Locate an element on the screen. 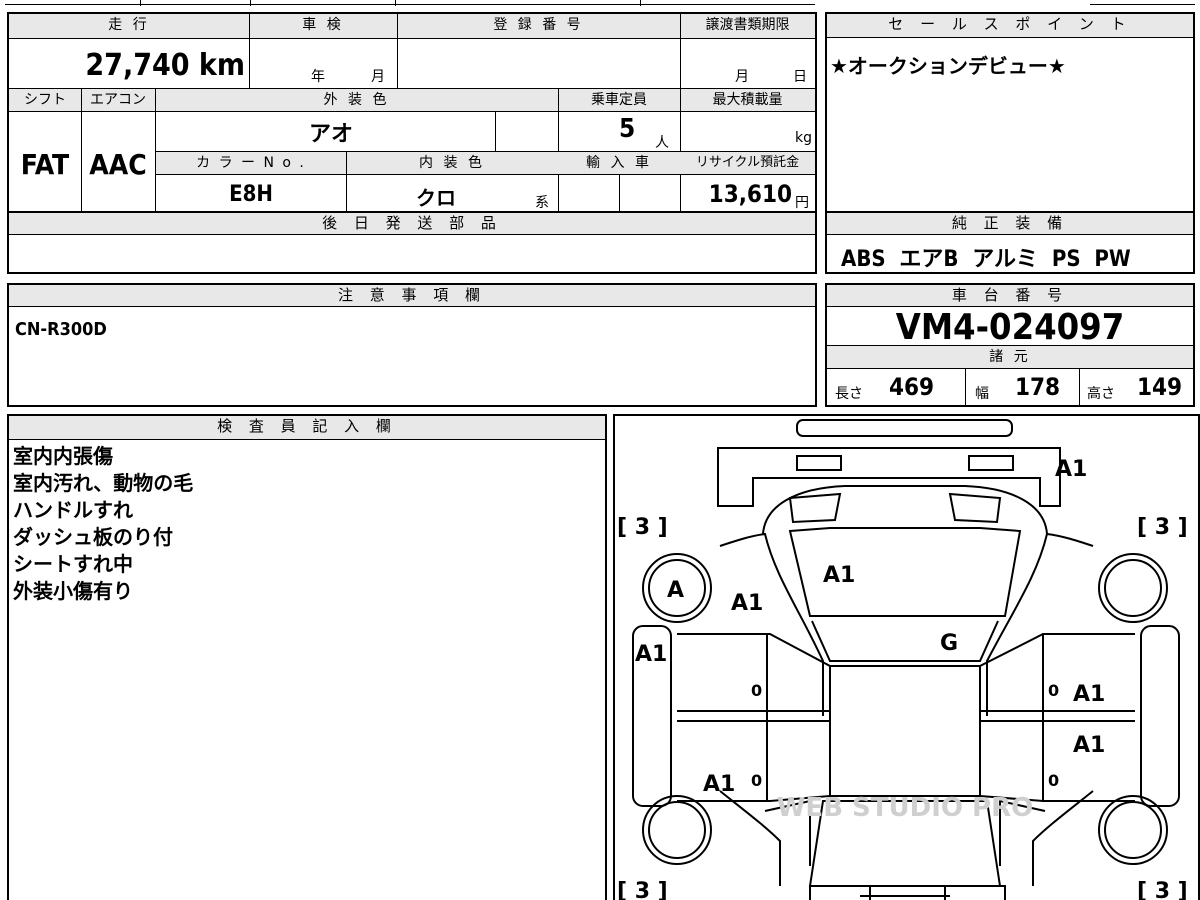 This screenshot has height=900, width=1200. sales-point-text: ★オークションデビュー★ is located at coordinates (948, 66).